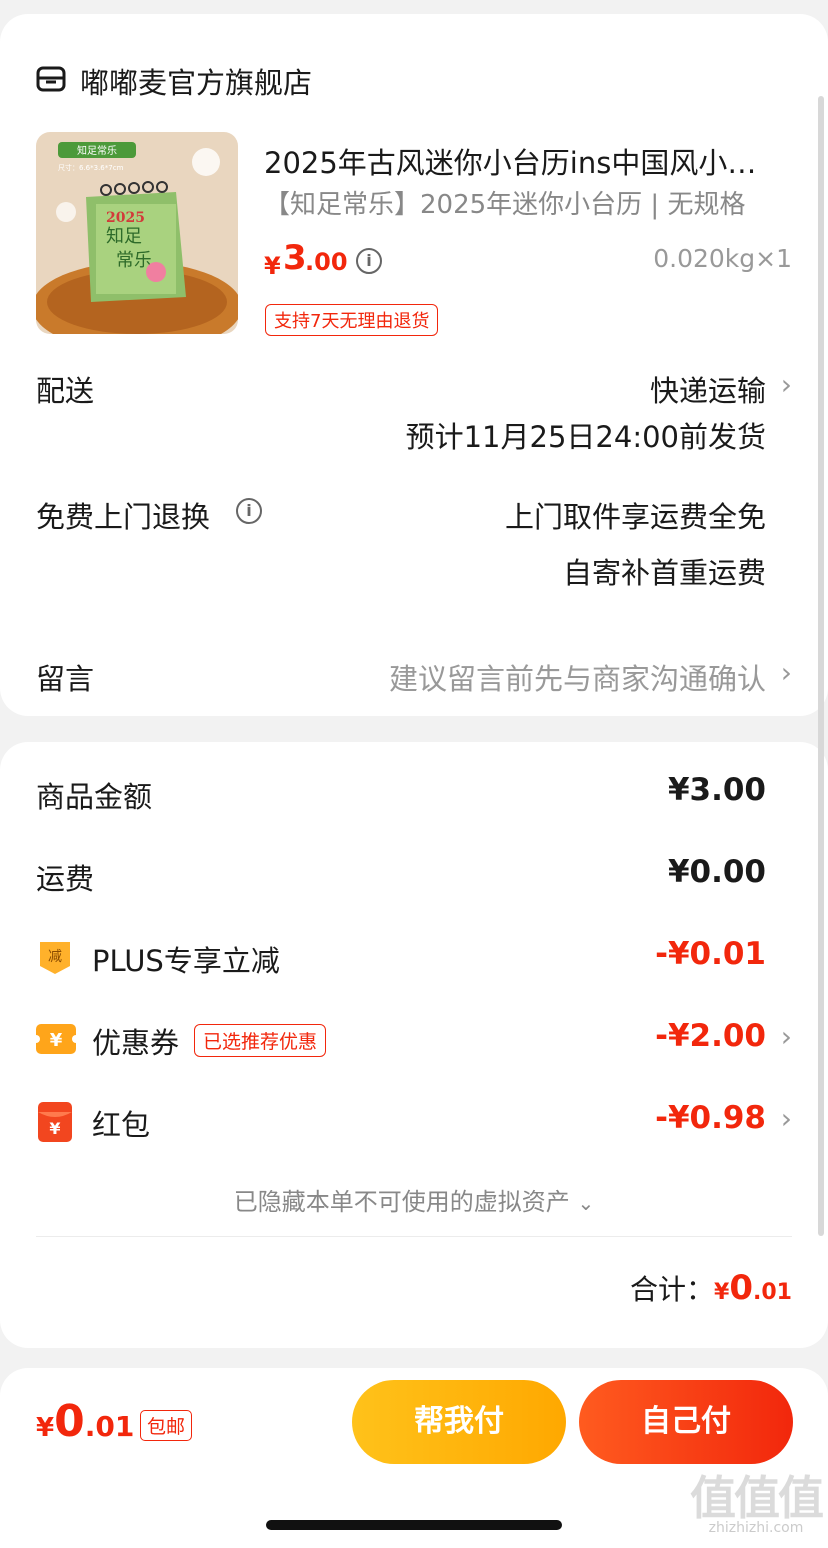 This screenshot has height=1548, width=828. I want to click on freight-label: 运费, so click(65, 879).